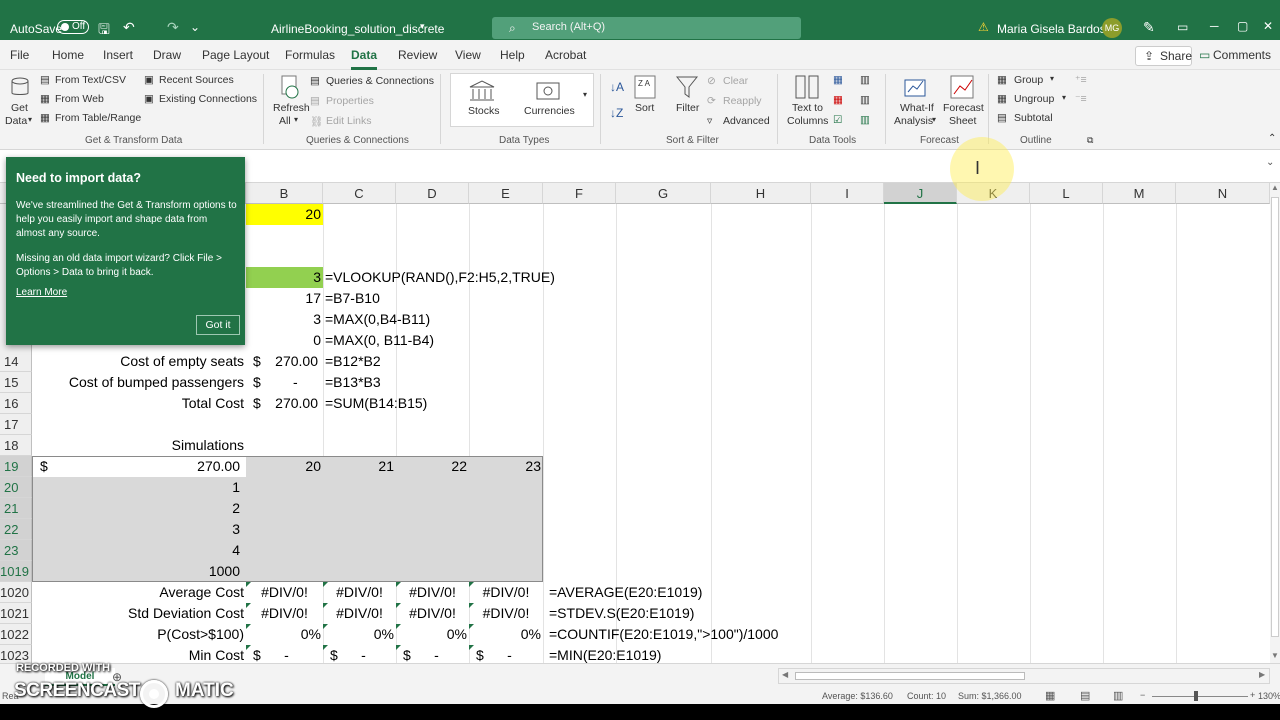  I want to click on properties-button: Properties, so click(350, 101).